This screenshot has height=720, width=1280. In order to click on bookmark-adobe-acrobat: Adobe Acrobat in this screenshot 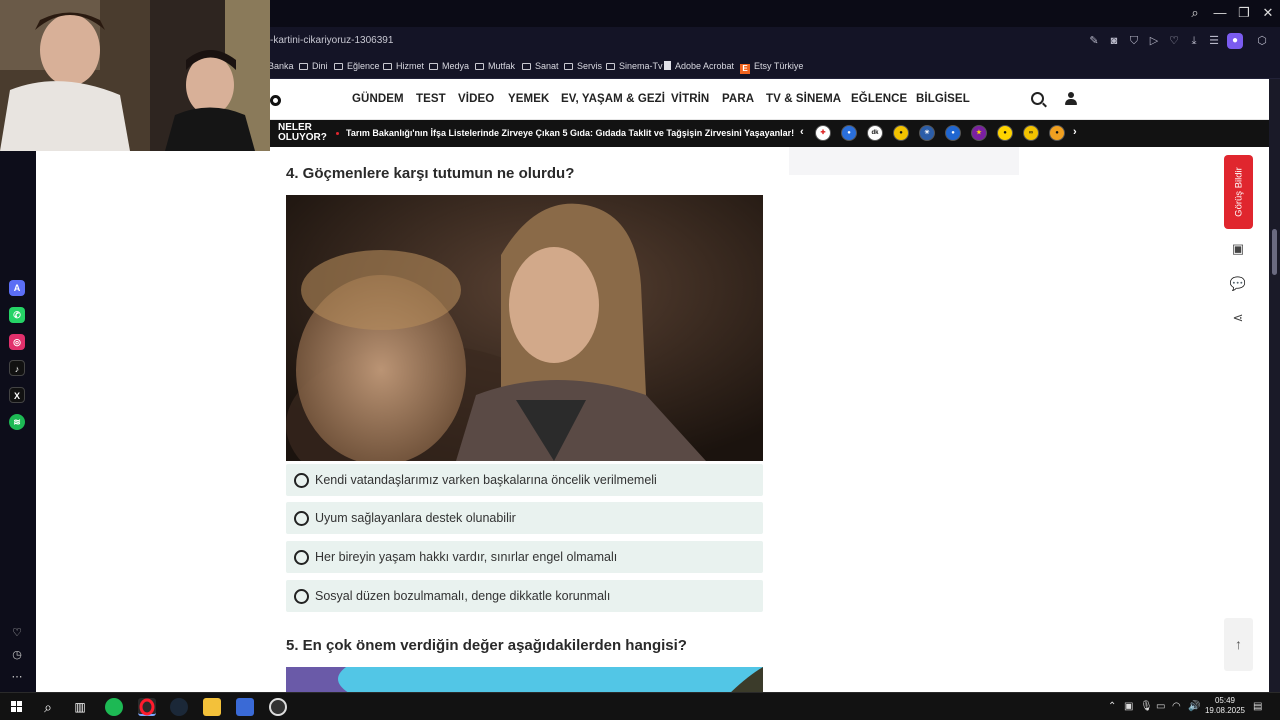, I will do `click(699, 66)`.